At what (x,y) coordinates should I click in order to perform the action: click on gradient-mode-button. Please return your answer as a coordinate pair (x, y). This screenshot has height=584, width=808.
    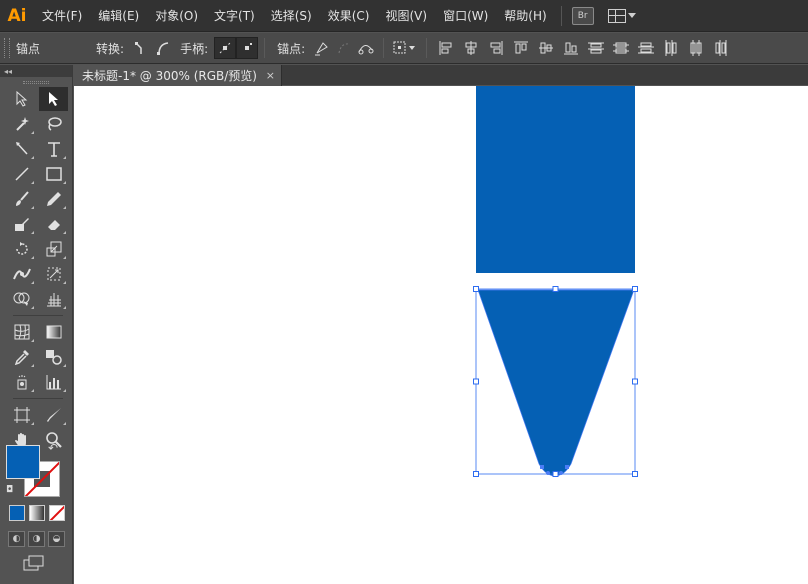
    Looking at the image, I should click on (37, 513).